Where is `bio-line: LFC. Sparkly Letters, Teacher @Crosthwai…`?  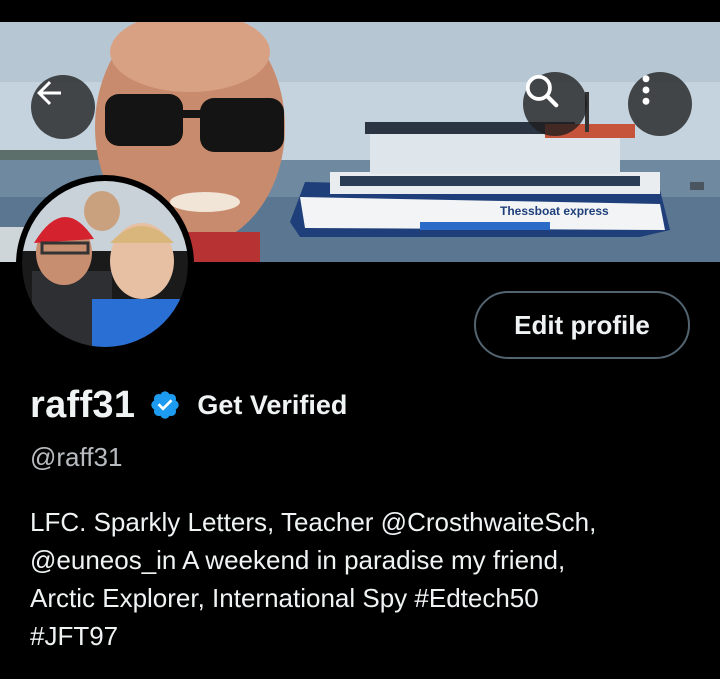 bio-line: LFC. Sparkly Letters, Teacher @Crosthwai… is located at coordinates (313, 522).